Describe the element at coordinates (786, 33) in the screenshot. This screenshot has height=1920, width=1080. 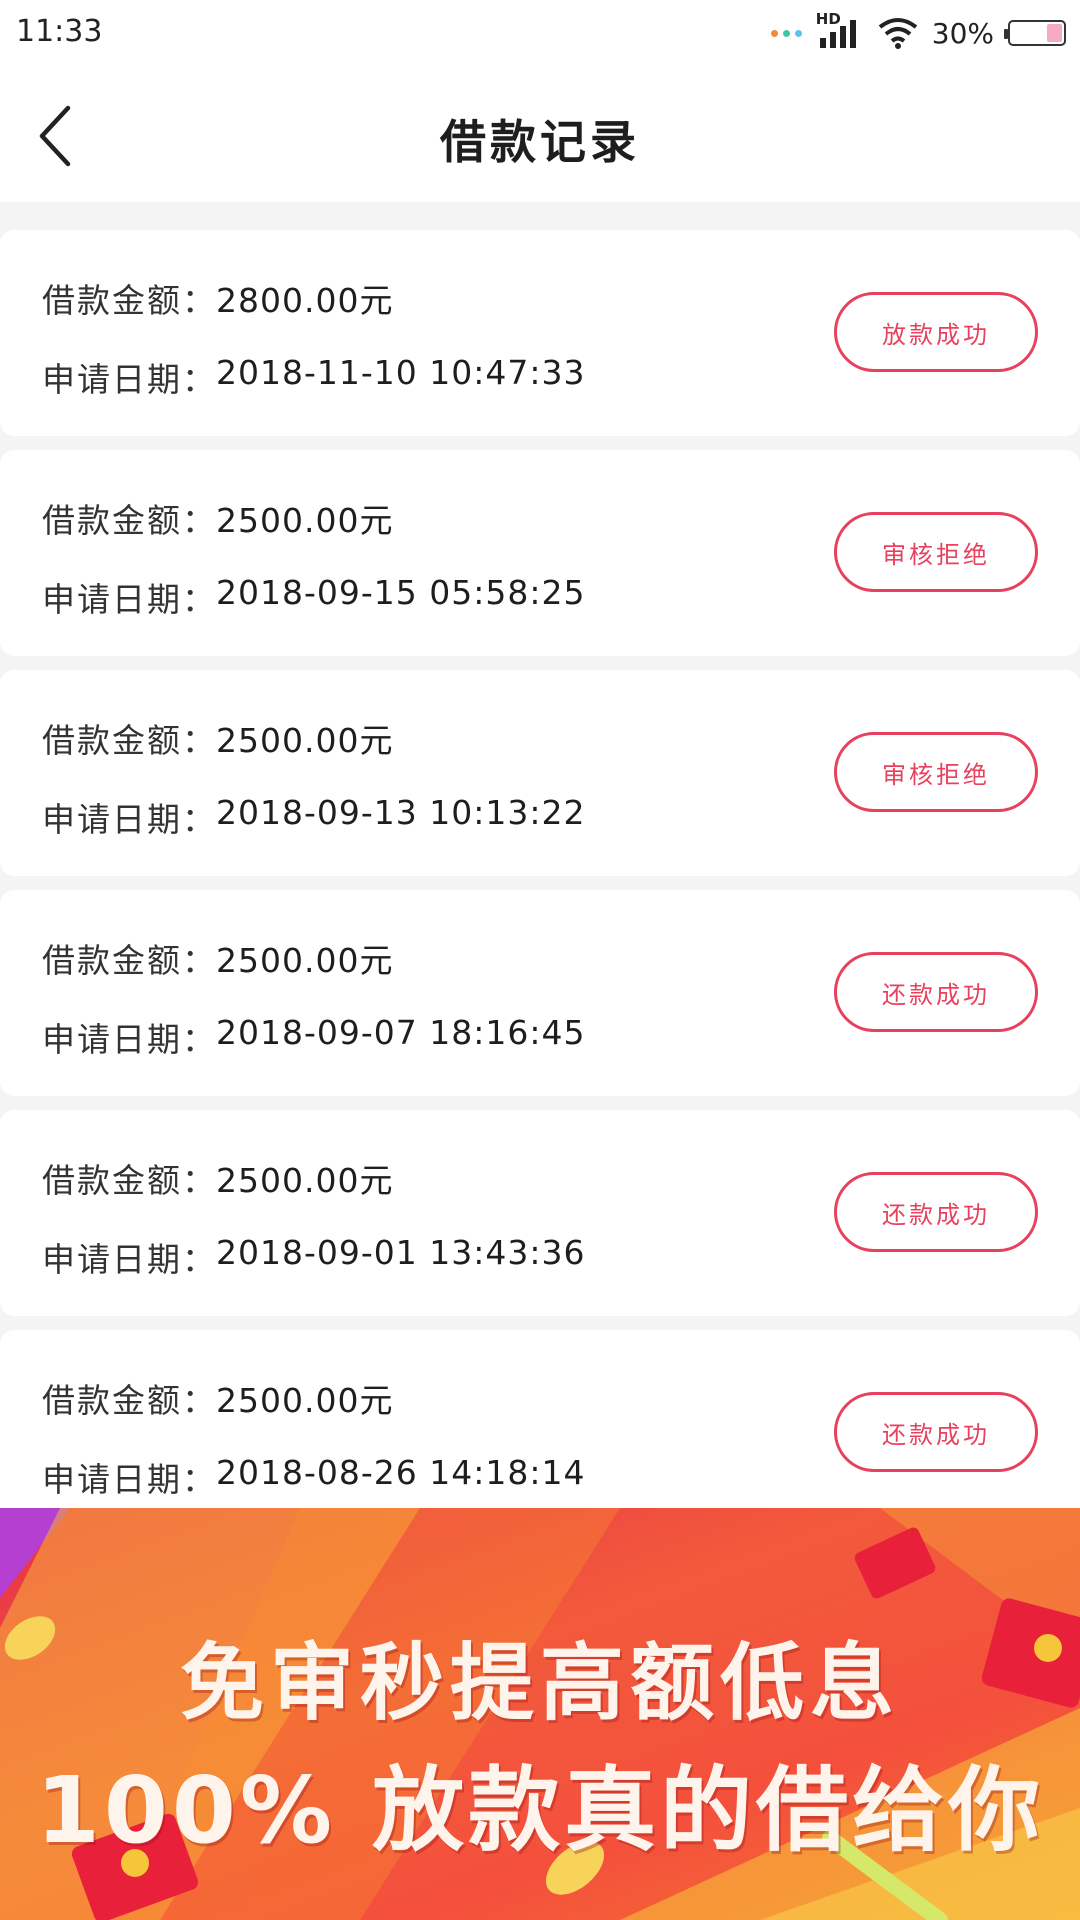
I see `notification-dots-icon` at that location.